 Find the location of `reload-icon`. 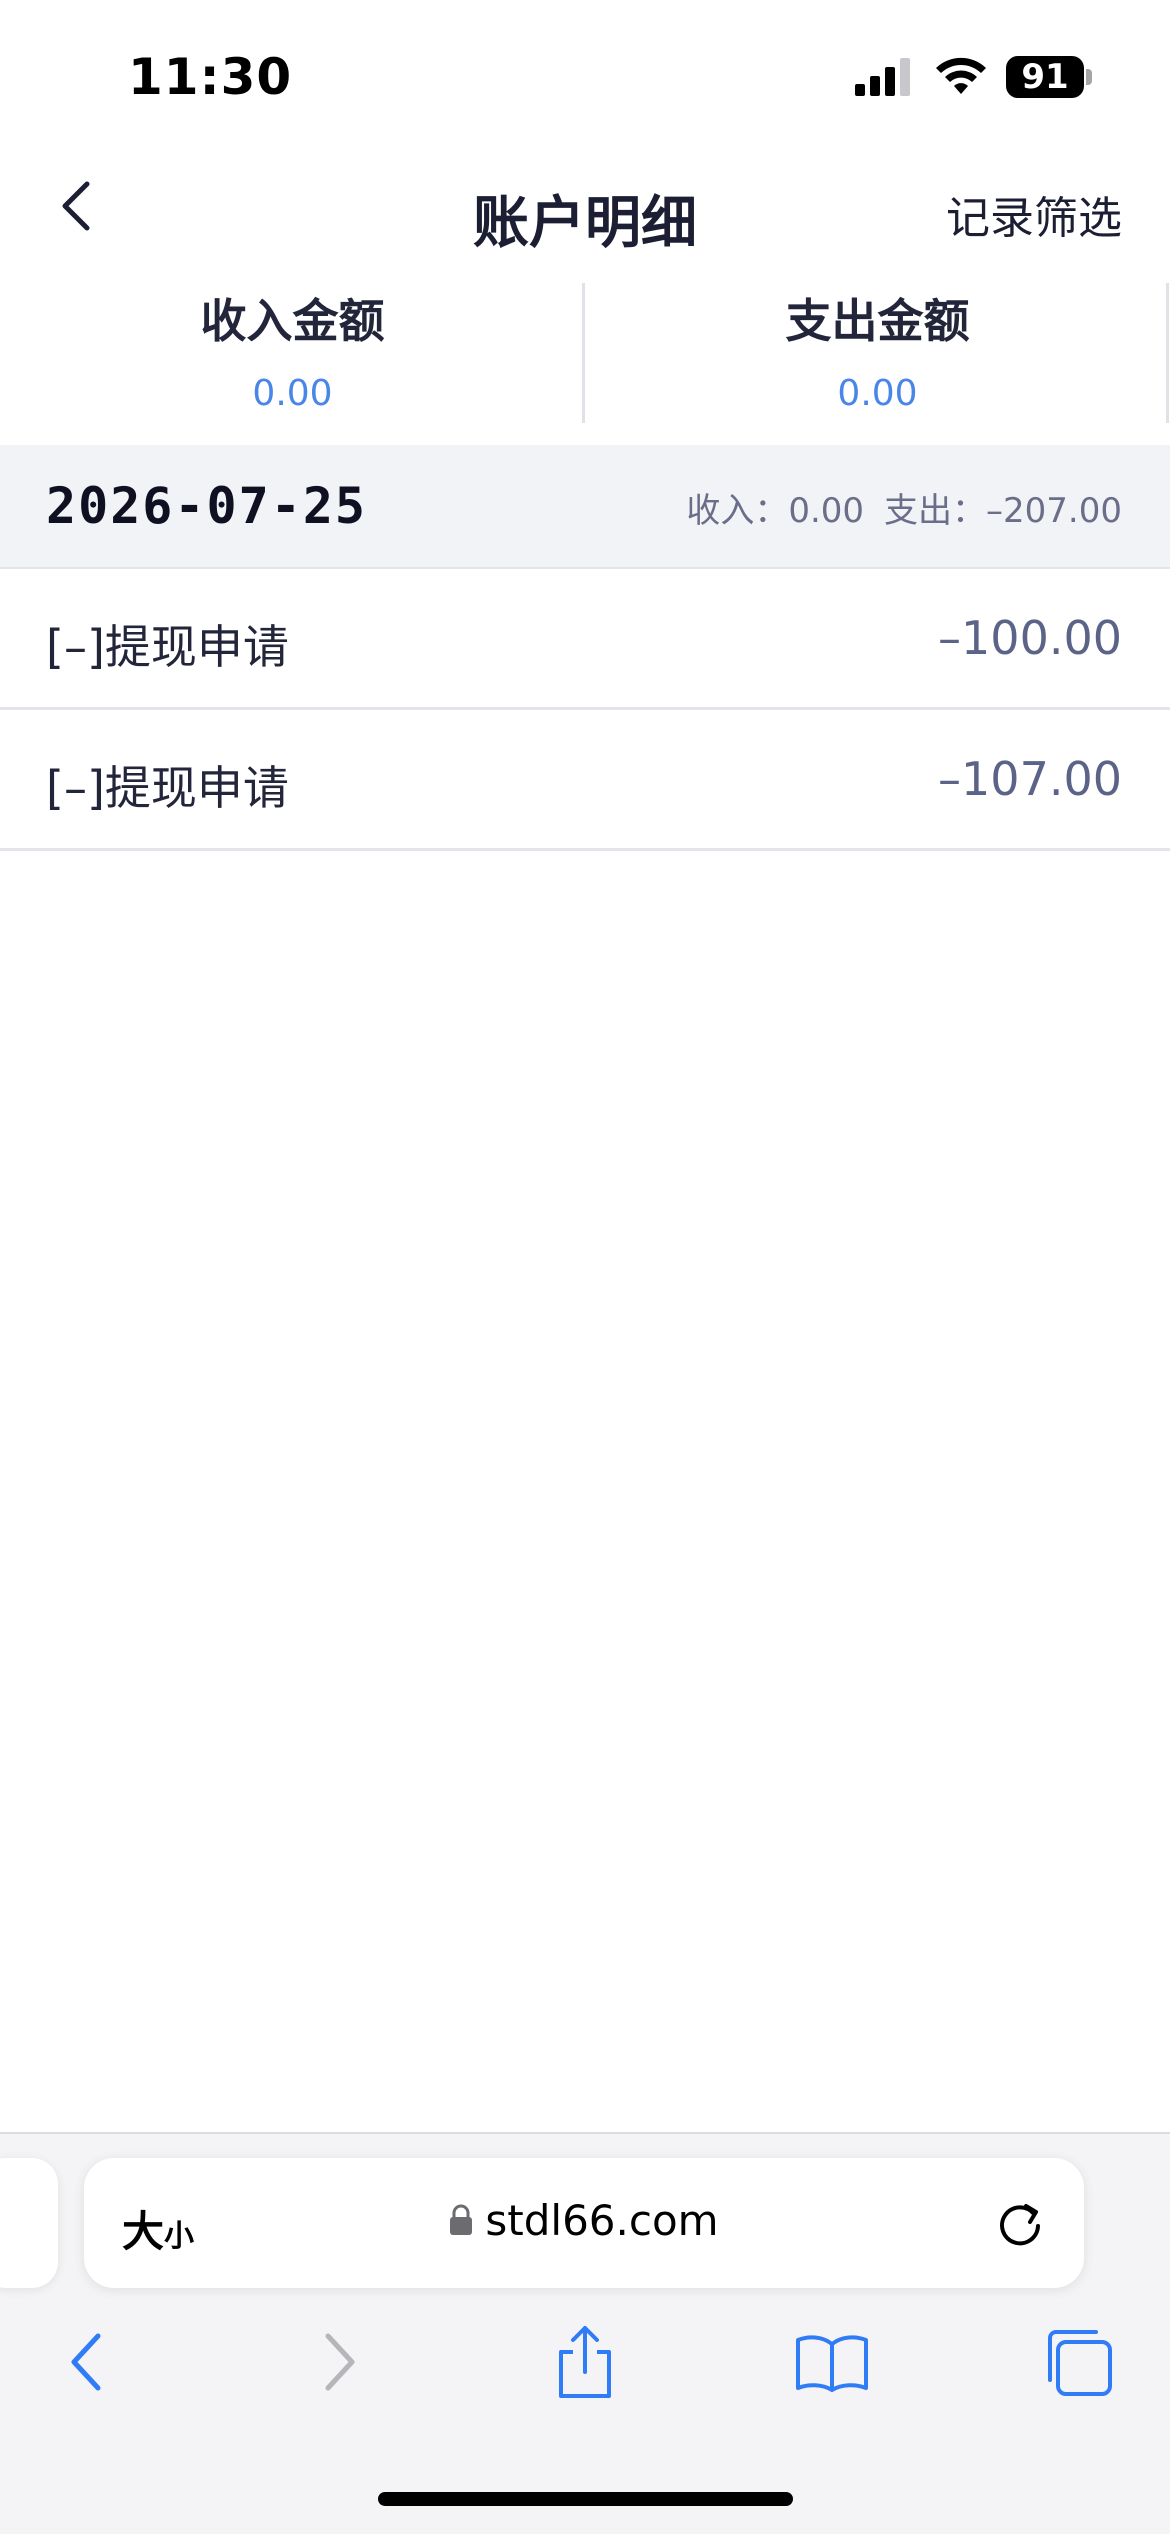

reload-icon is located at coordinates (1020, 2224).